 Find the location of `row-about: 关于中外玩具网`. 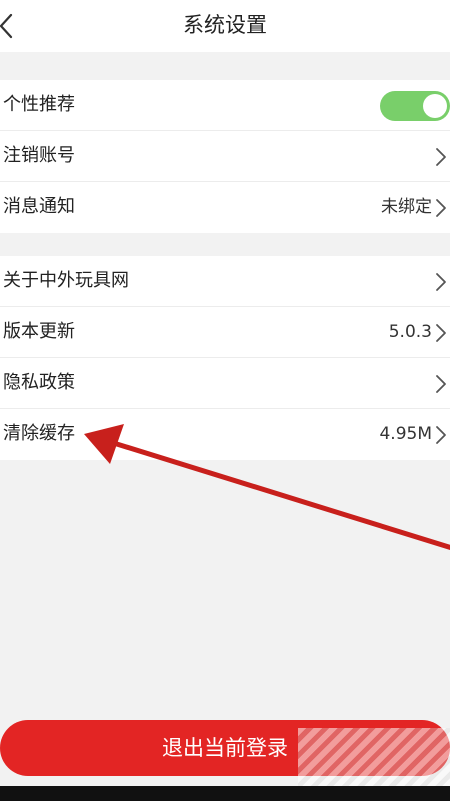

row-about: 关于中外玩具网 is located at coordinates (225, 281).